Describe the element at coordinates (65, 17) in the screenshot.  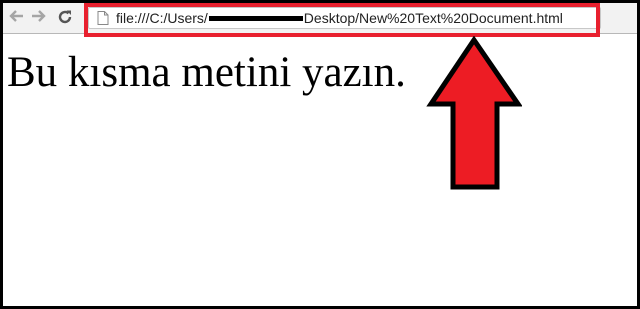
I see `reload-icon` at that location.